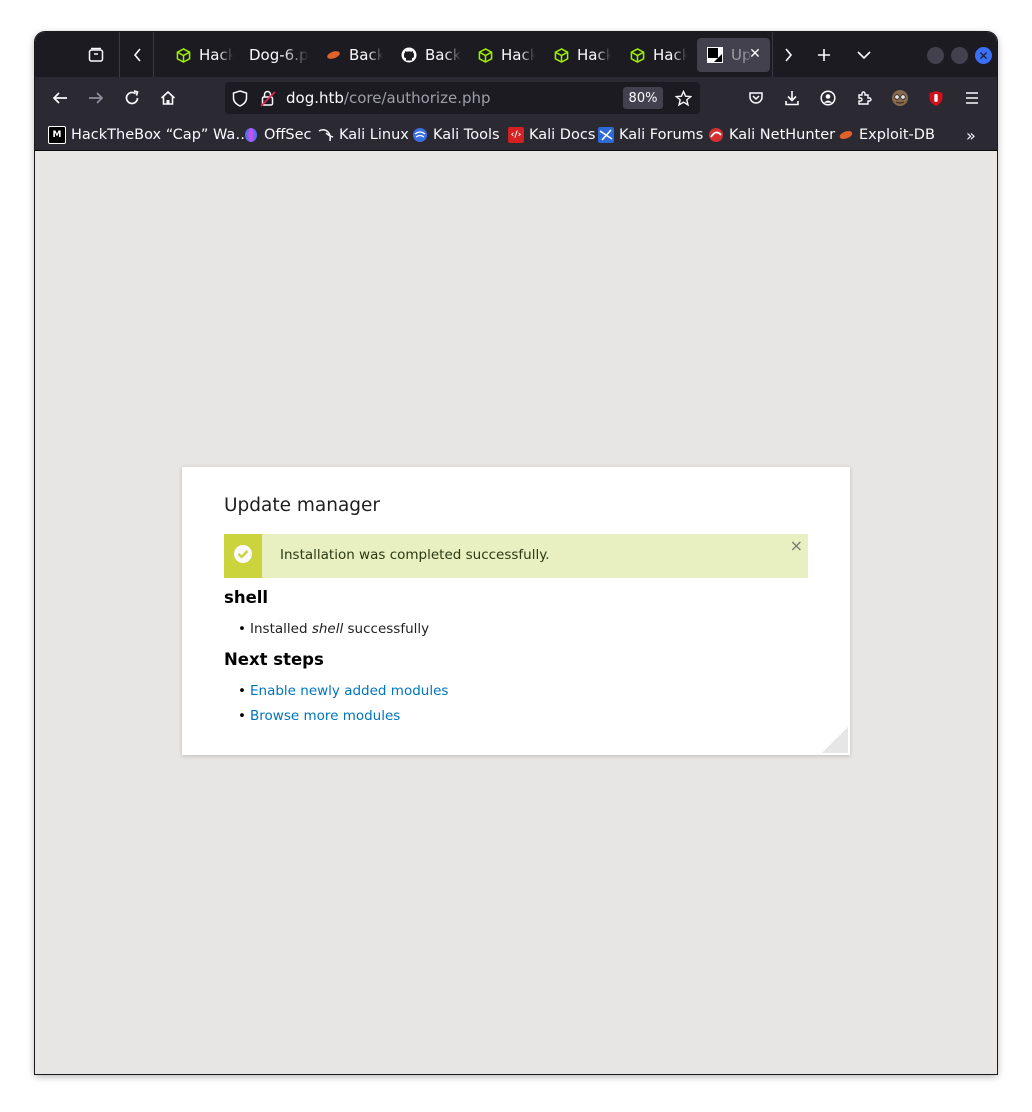 The width and height of the screenshot is (1032, 1112). I want to click on bookmarks-overflow-icon: », so click(971, 135).